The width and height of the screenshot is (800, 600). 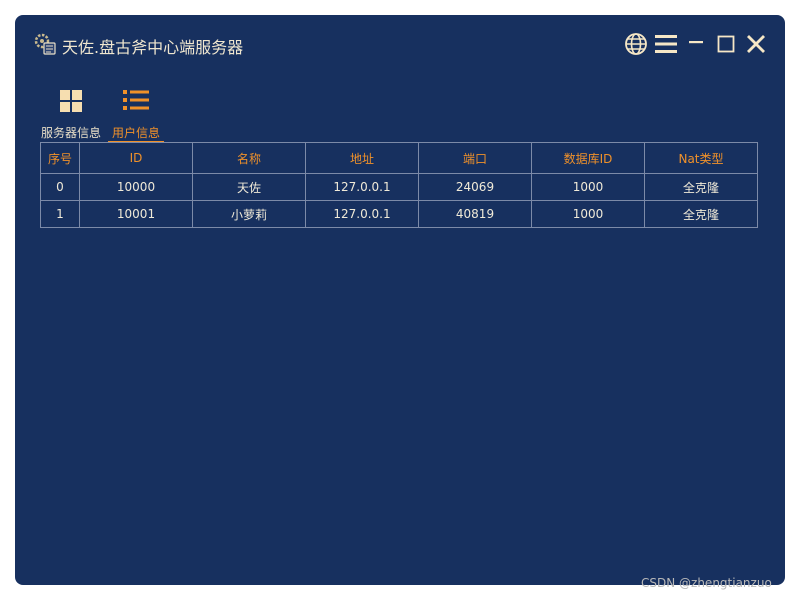 I want to click on table-cell: 10000, so click(x=136, y=187).